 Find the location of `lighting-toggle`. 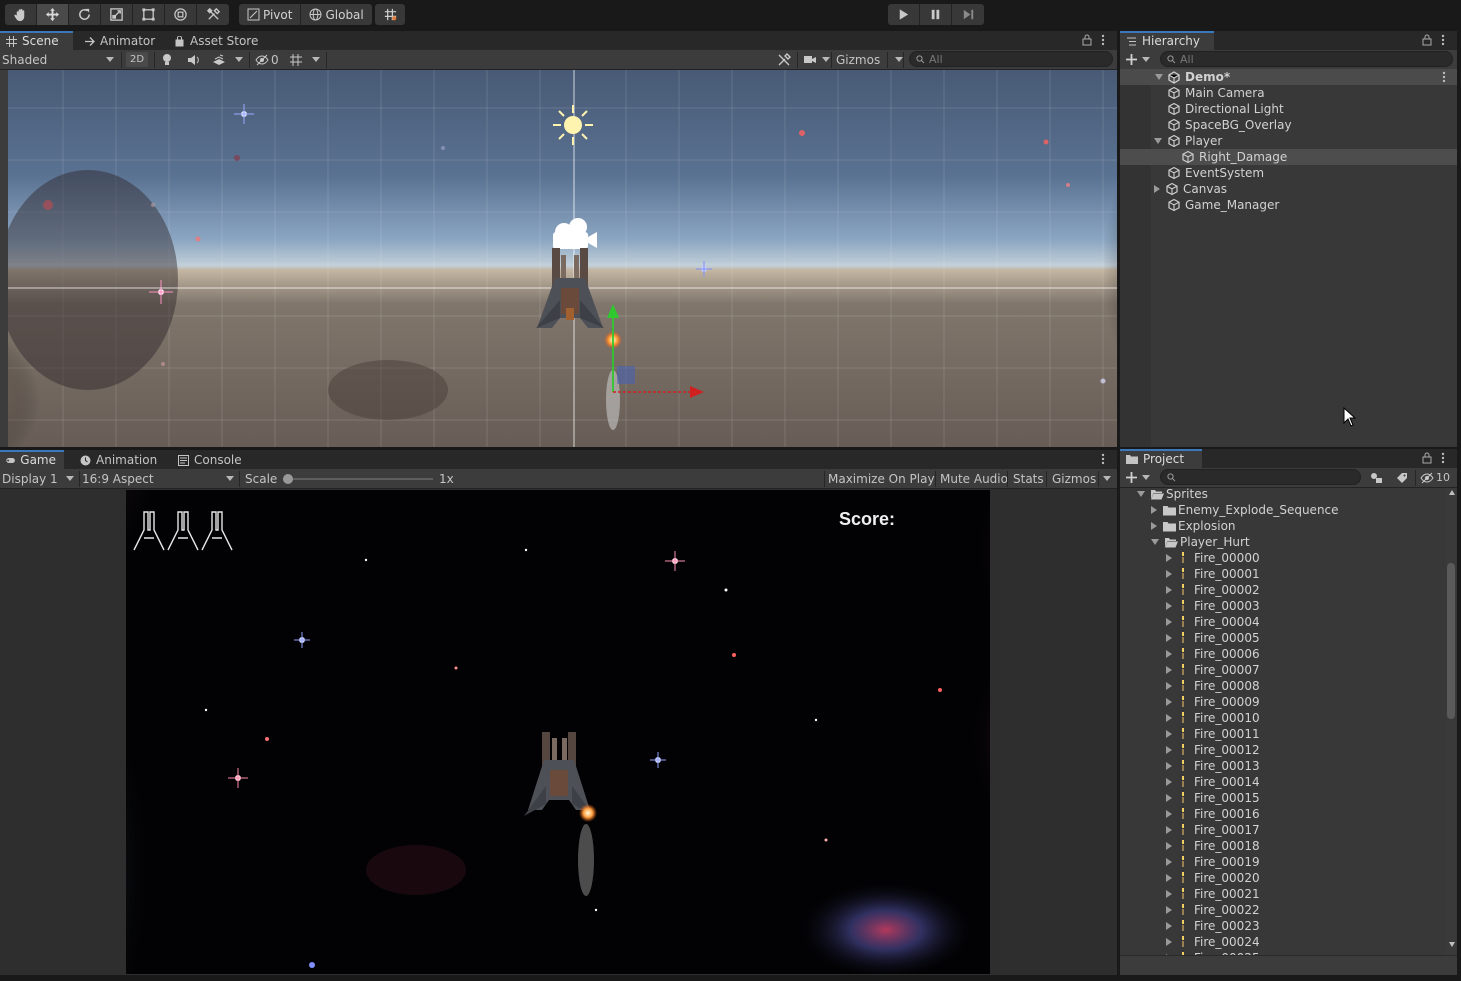

lighting-toggle is located at coordinates (167, 59).